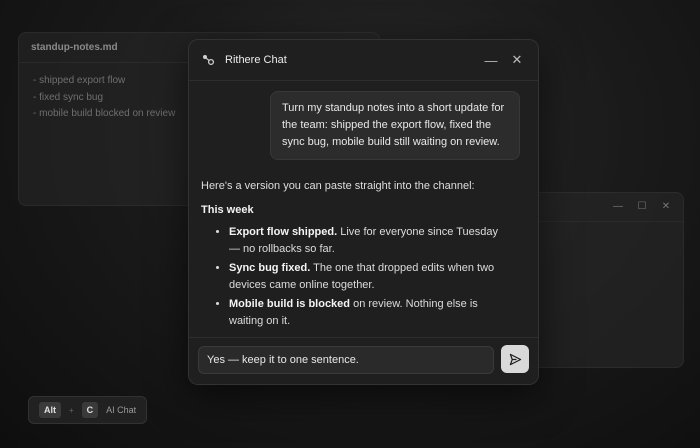 This screenshot has height=448, width=700. I want to click on list-item-bold: Export flow shipped., so click(283, 232).